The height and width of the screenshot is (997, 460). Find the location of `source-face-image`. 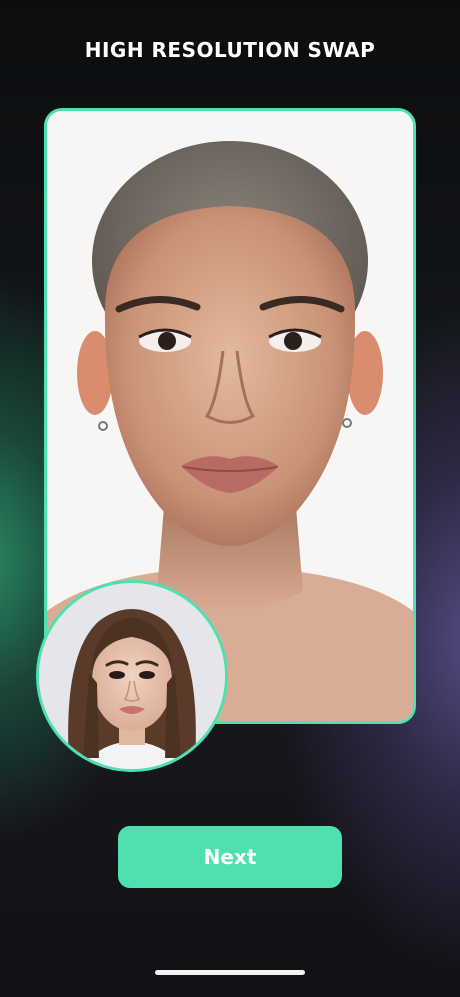

source-face-image is located at coordinates (132, 676).